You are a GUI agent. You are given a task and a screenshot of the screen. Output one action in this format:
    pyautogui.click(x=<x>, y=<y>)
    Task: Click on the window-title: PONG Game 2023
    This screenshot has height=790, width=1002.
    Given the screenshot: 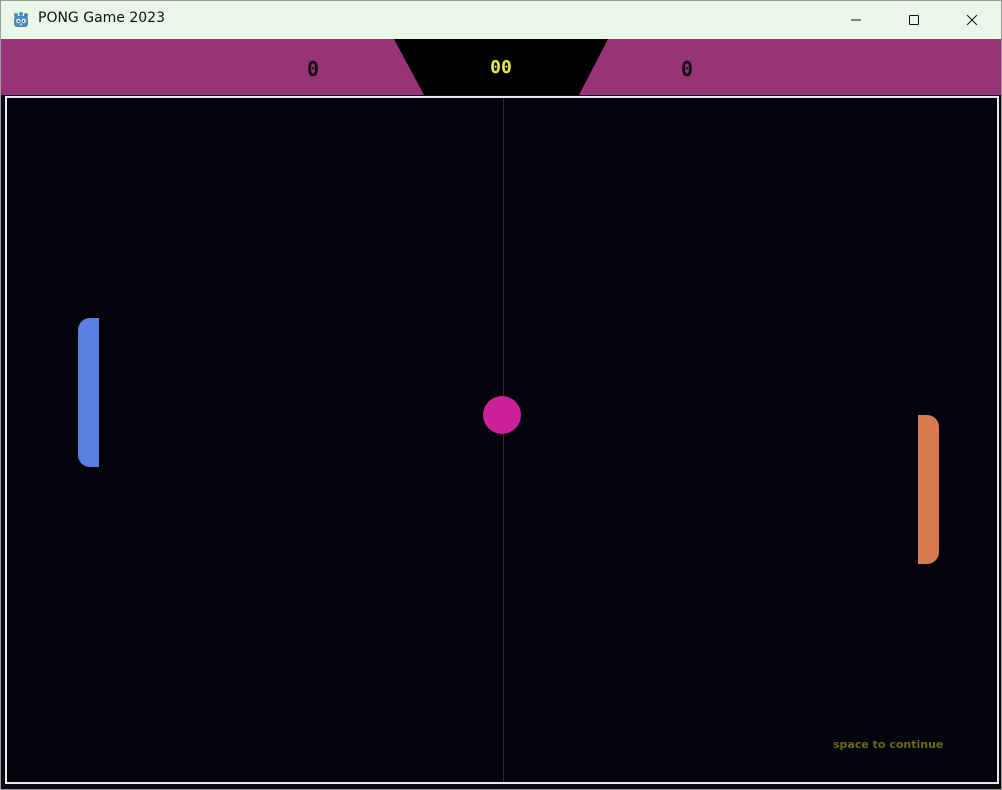 What is the action you would take?
    pyautogui.click(x=101, y=18)
    